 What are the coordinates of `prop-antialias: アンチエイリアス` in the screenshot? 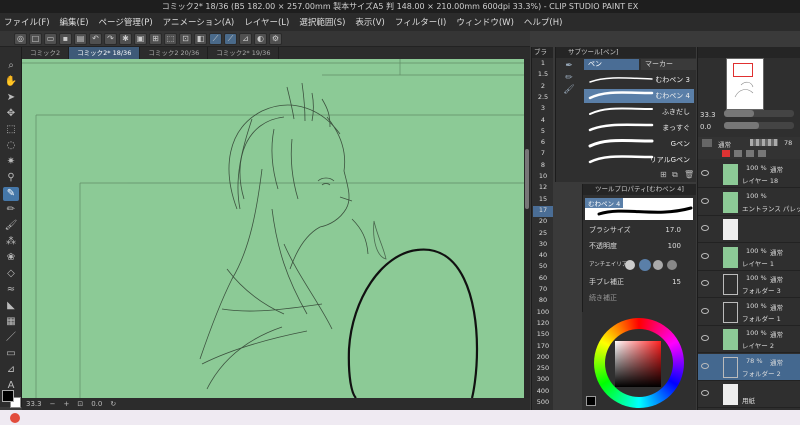 It's located at (641, 264).